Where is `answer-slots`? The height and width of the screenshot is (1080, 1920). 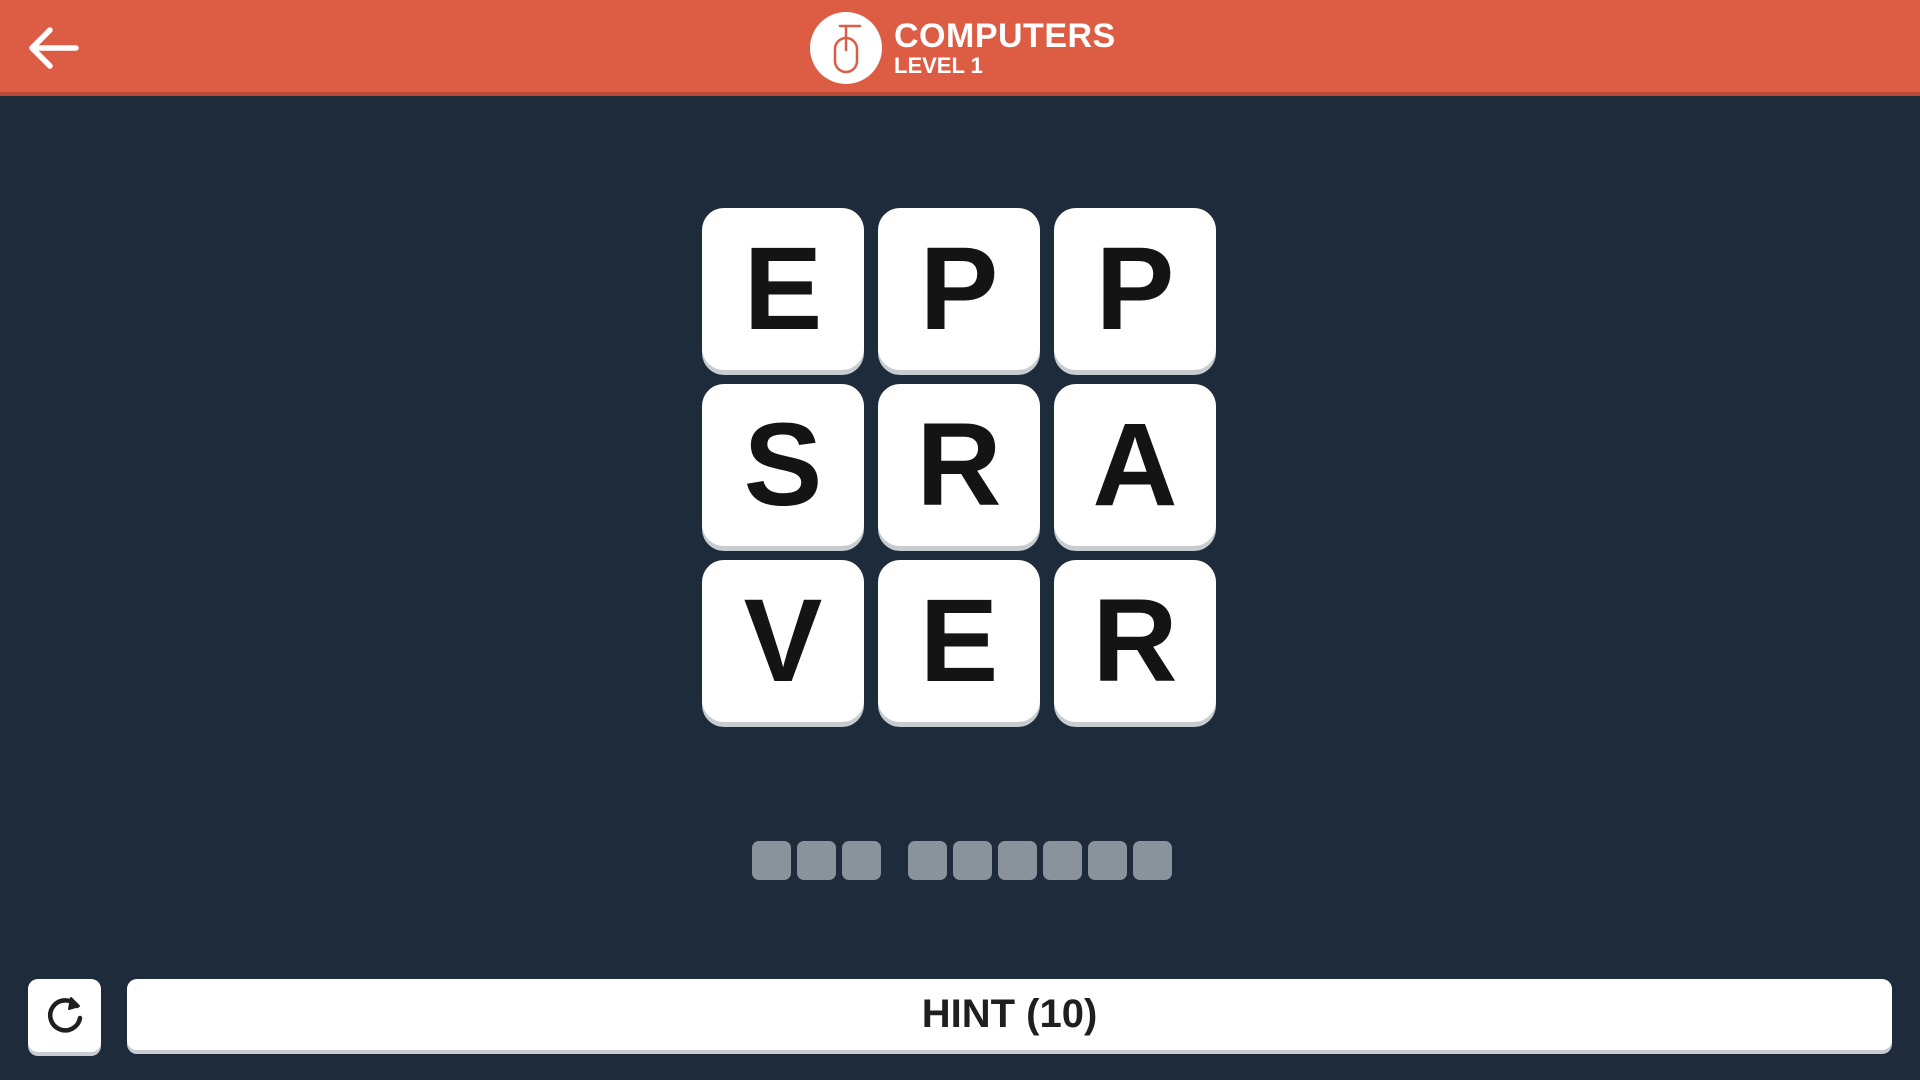 answer-slots is located at coordinates (962, 860).